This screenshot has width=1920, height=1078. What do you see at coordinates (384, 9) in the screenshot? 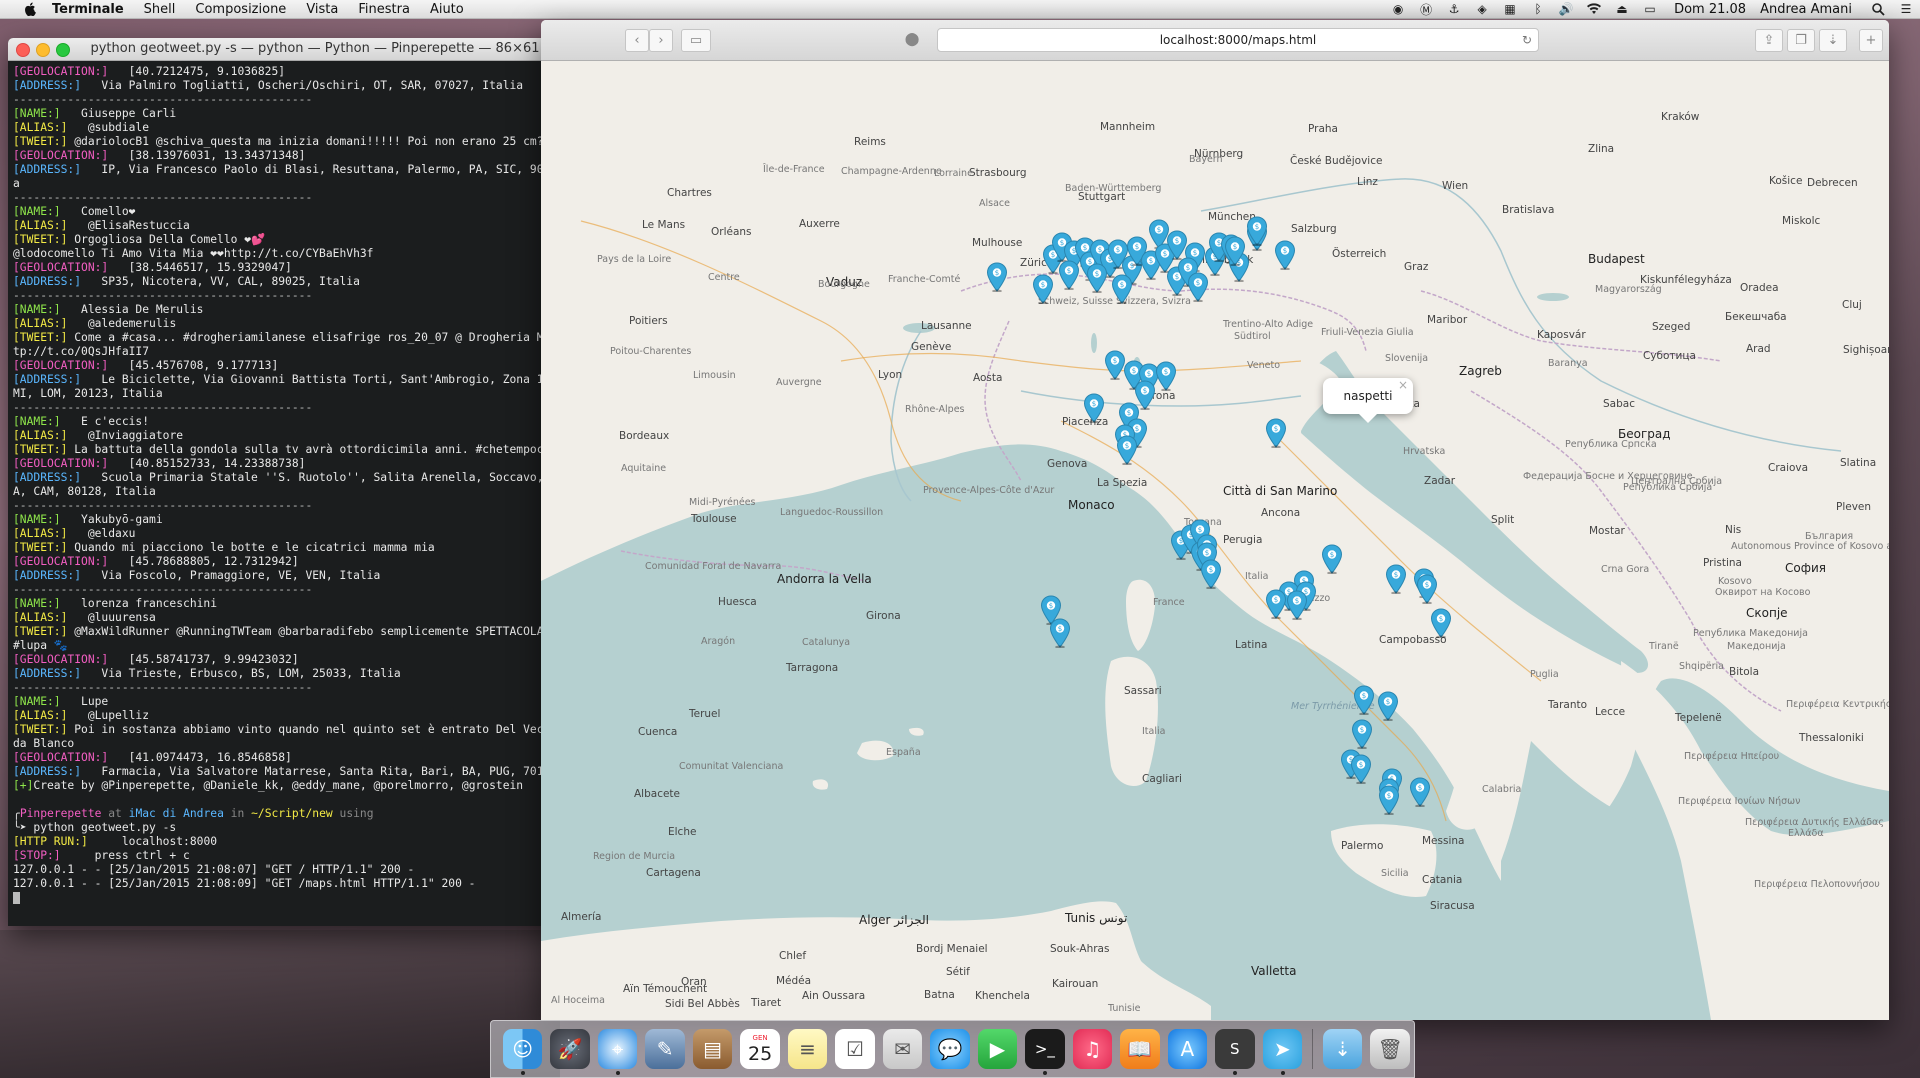
I see `menu-finestra: Finestra` at bounding box center [384, 9].